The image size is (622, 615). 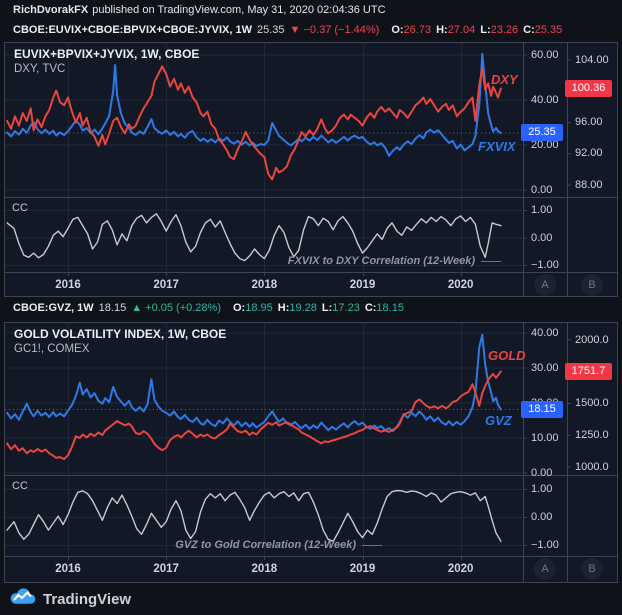 What do you see at coordinates (112, 308) in the screenshot?
I see `last-price: 18.15` at bounding box center [112, 308].